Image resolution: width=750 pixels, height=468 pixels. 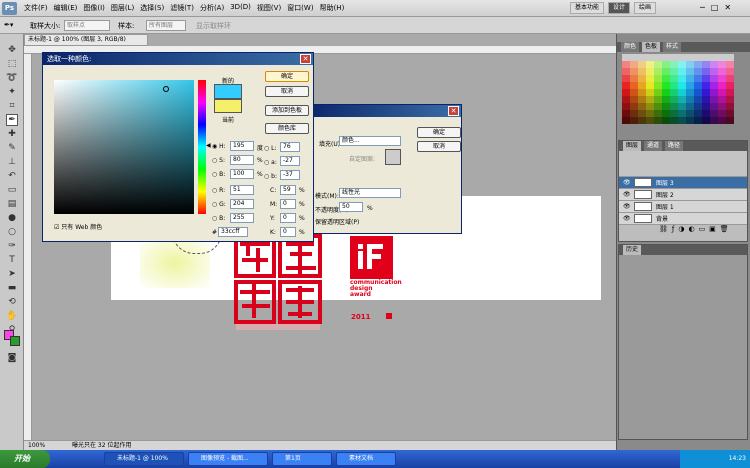 I want to click on layer-row: 👁 图层 3, so click(x=683, y=183).